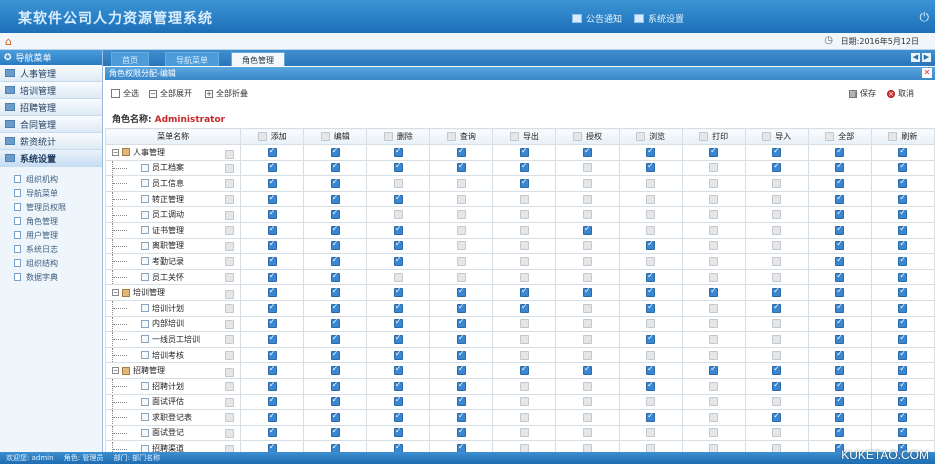  Describe the element at coordinates (258, 59) in the screenshot. I see `tab-role-management: 角色管理` at that location.